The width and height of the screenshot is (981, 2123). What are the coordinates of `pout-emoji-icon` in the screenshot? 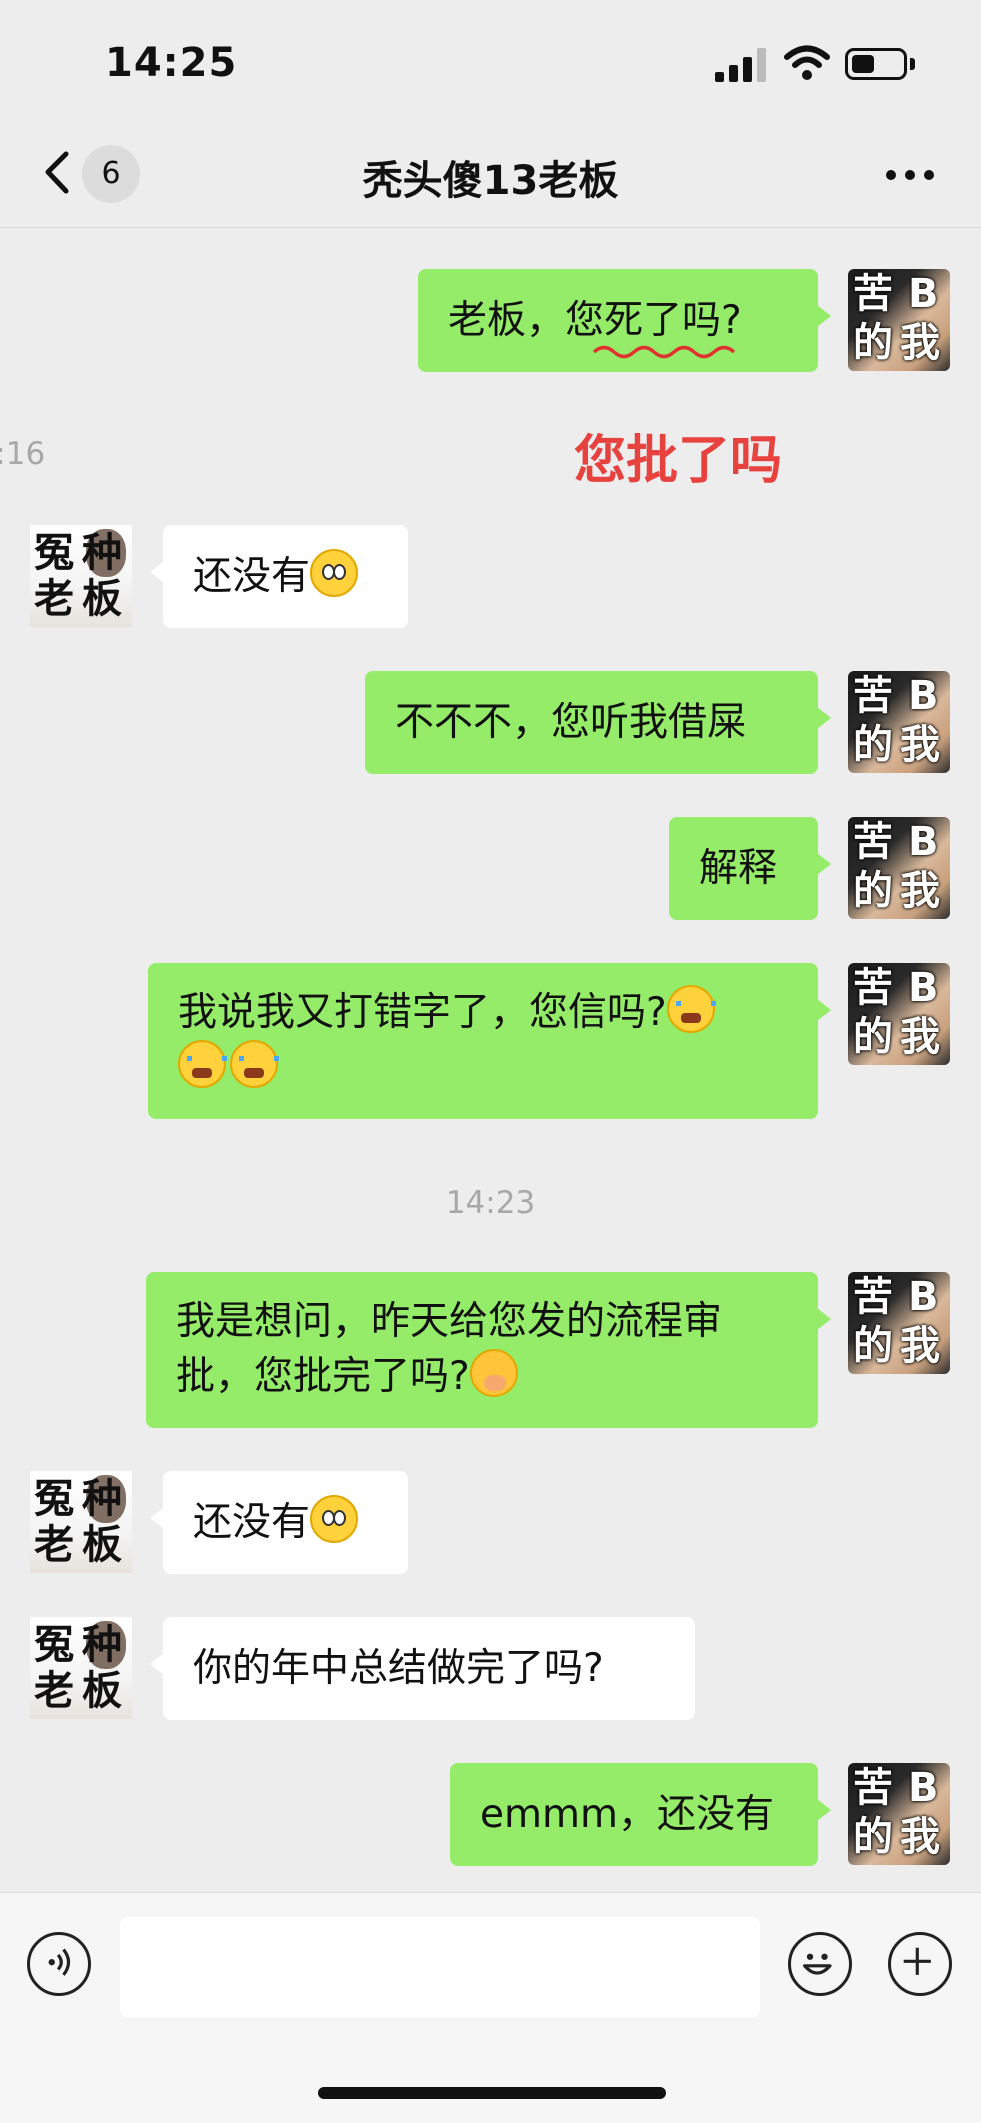 It's located at (493, 1373).